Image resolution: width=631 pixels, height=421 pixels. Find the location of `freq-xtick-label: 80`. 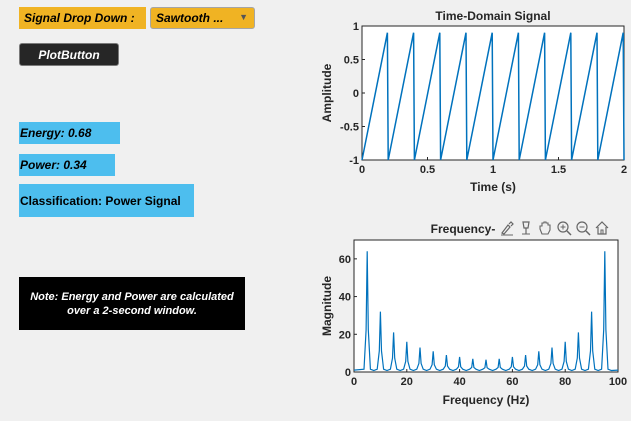

freq-xtick-label: 80 is located at coordinates (565, 382).